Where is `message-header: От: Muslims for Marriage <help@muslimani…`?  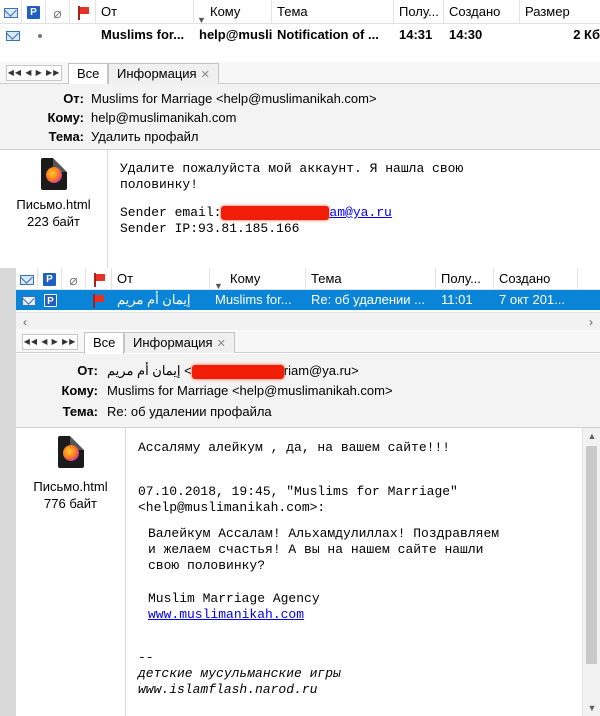 message-header: От: Muslims for Marriage <help@muslimani… is located at coordinates (300, 117).